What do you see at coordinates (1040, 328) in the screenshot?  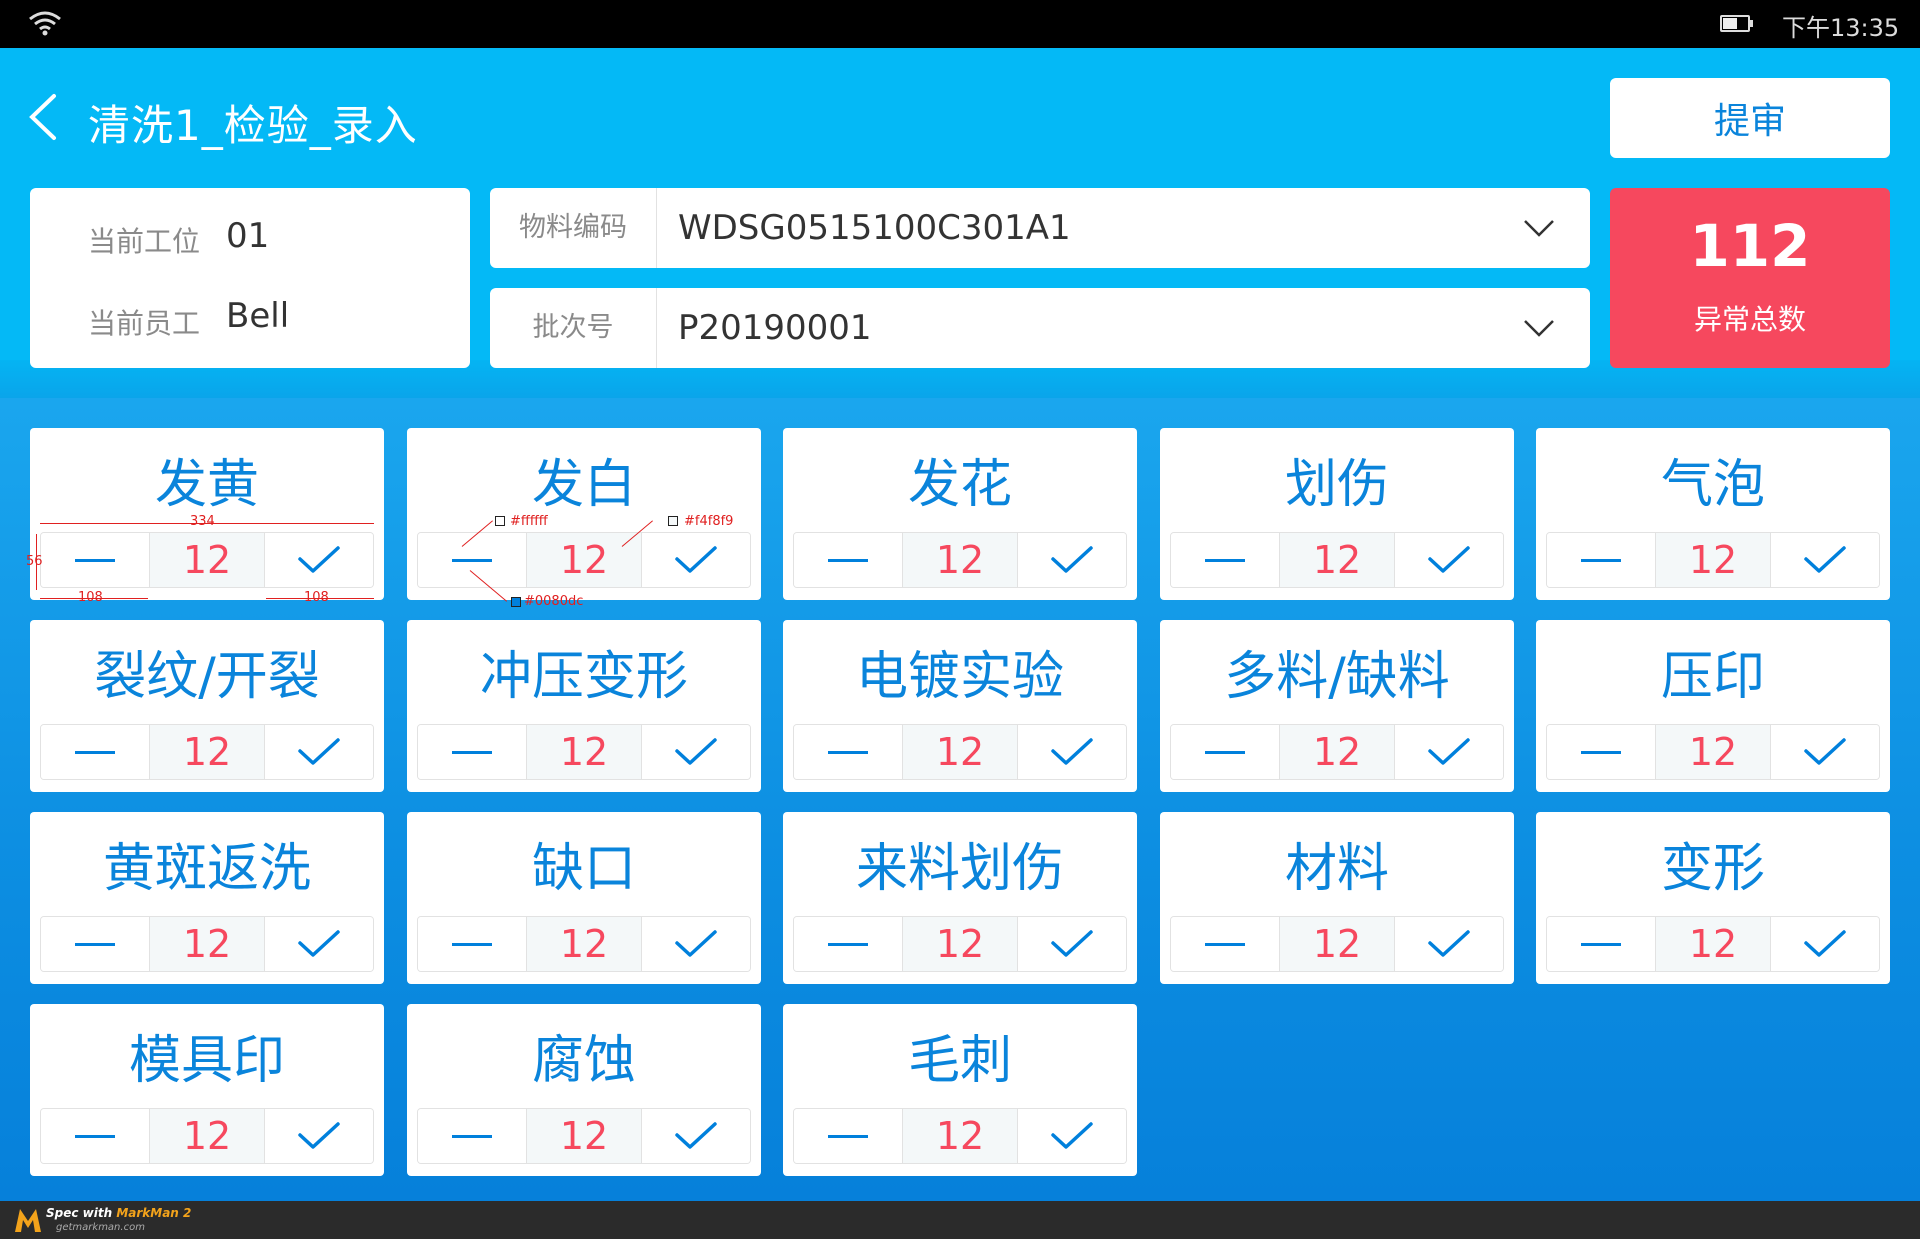 I see `batch-number-select: 批次号 P20190001` at bounding box center [1040, 328].